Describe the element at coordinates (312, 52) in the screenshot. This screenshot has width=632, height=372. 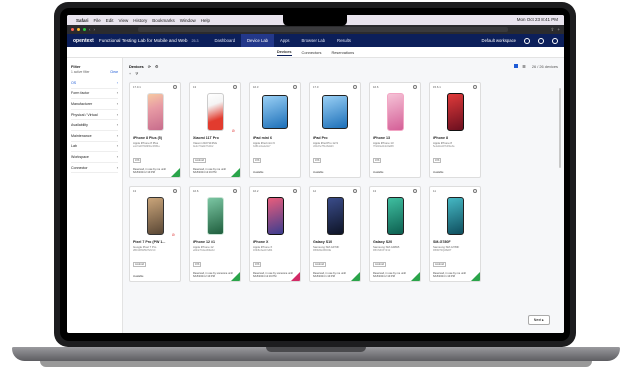
I see `tab-connectors: Connectors` at that location.